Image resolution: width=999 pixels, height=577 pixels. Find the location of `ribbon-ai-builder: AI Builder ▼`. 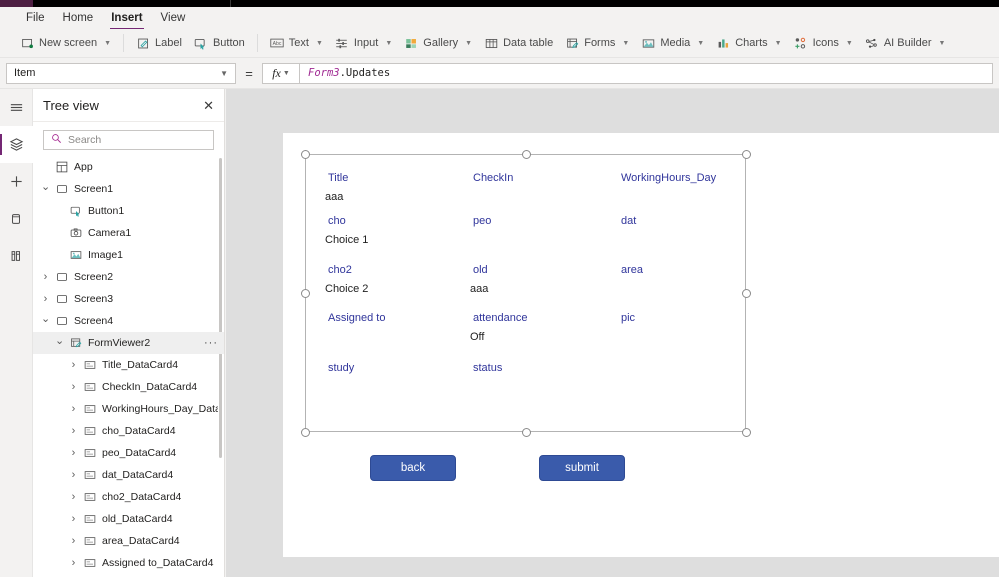

ribbon-ai-builder: AI Builder ▼ is located at coordinates (905, 43).